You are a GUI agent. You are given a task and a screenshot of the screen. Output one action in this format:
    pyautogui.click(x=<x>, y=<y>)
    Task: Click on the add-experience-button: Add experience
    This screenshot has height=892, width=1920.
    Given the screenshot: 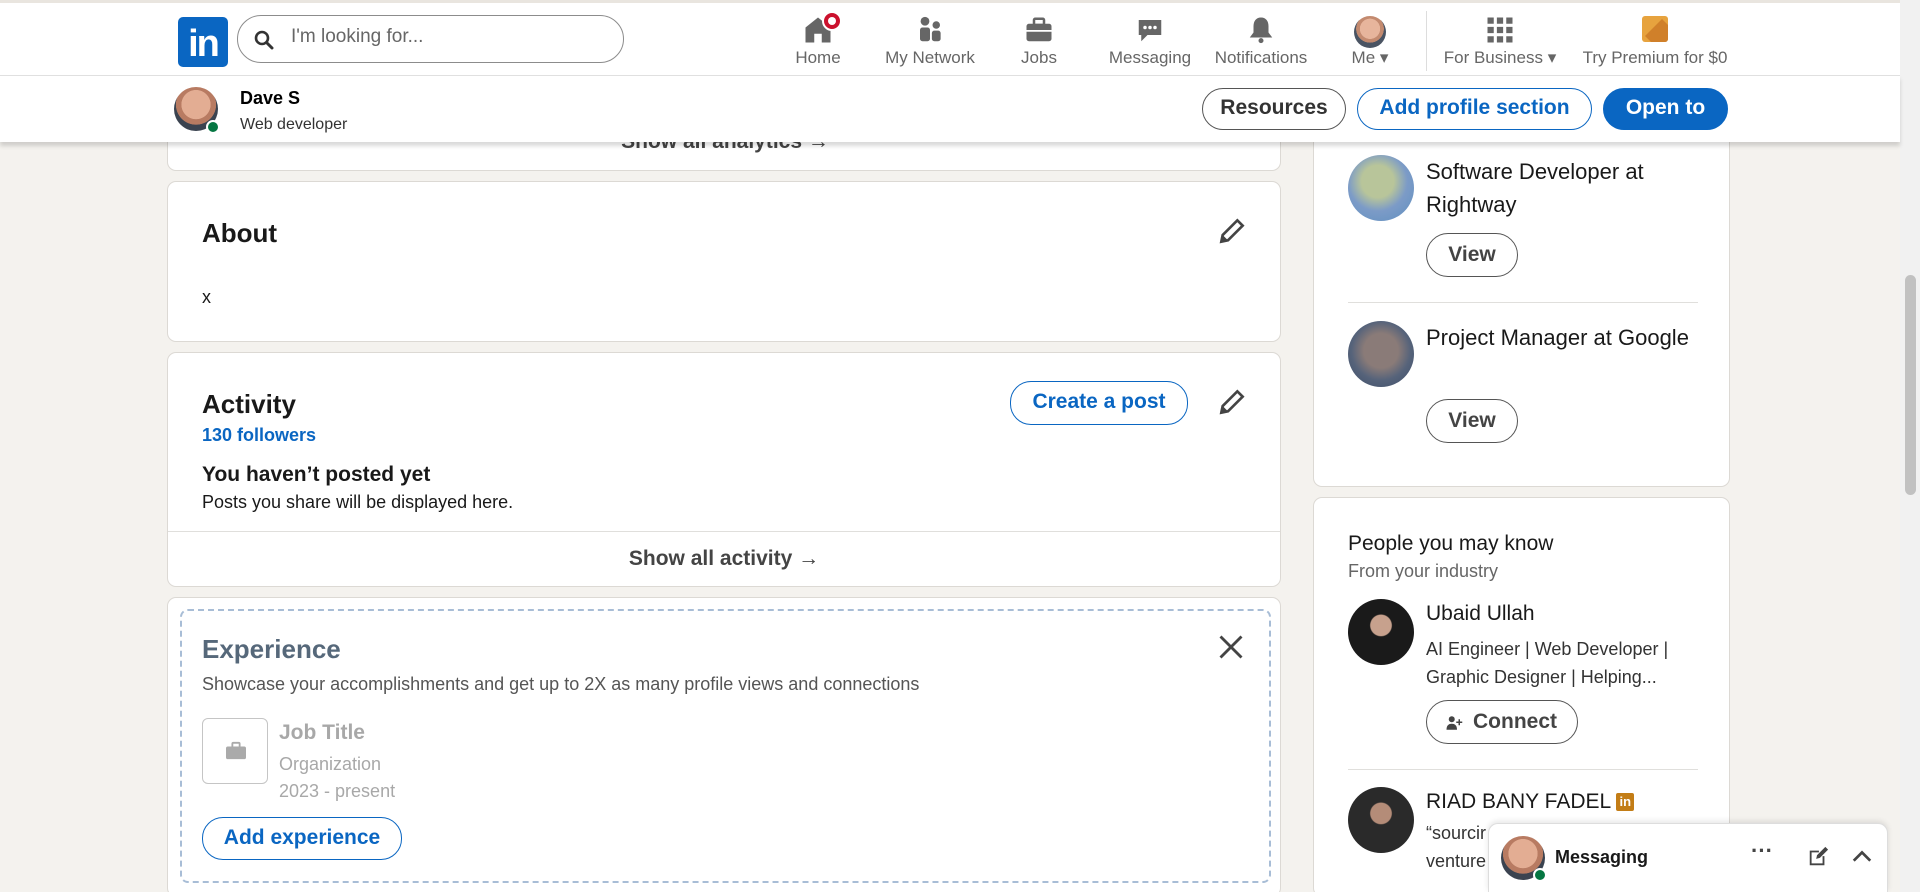 What is the action you would take?
    pyautogui.click(x=302, y=838)
    